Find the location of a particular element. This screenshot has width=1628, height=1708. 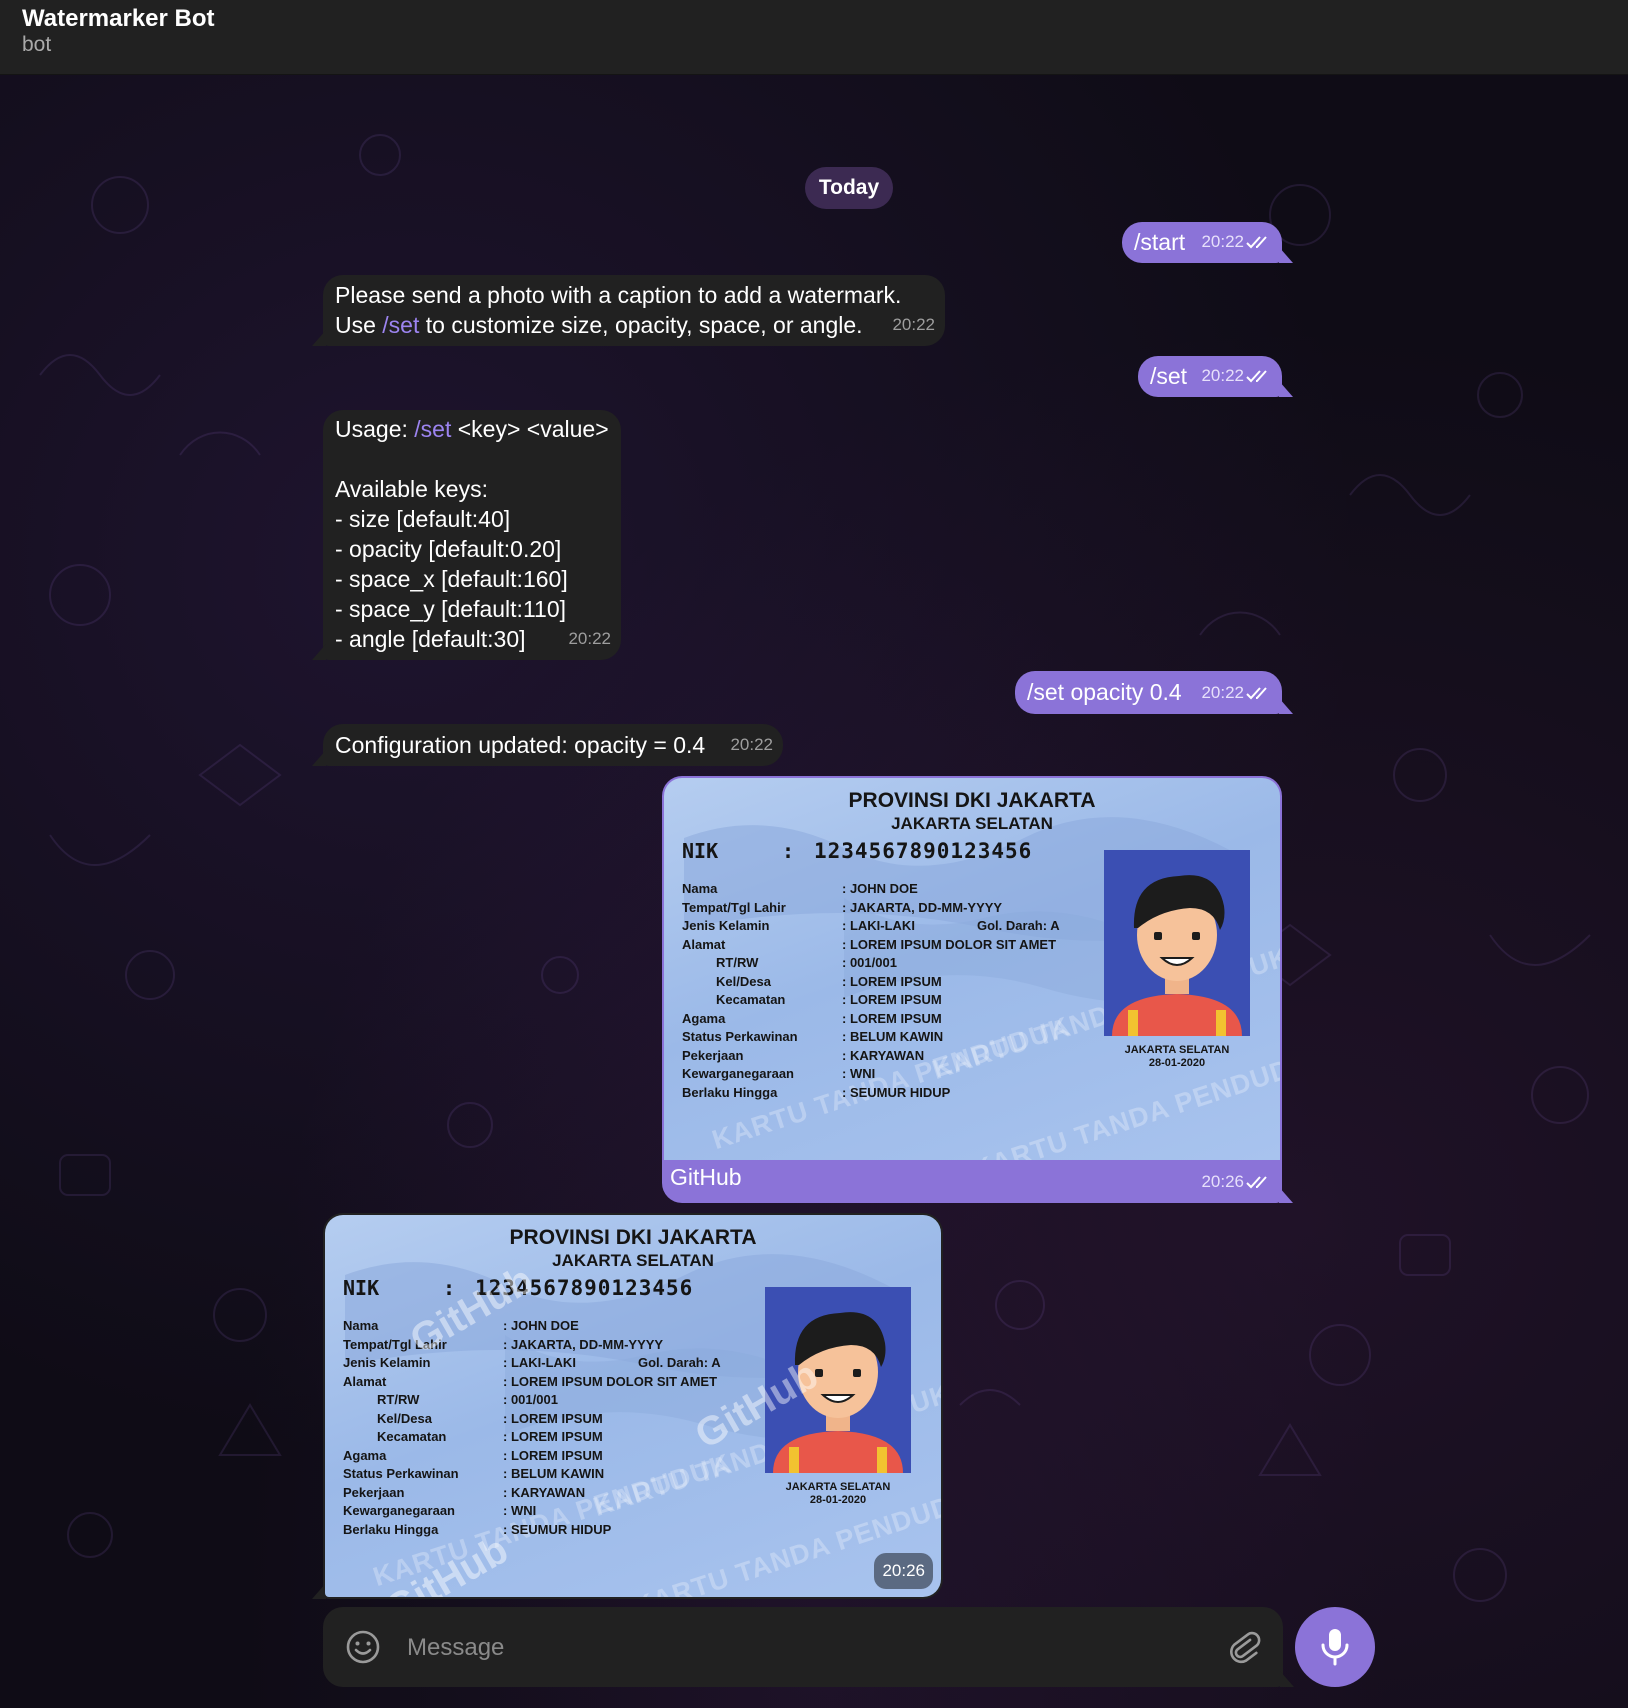

person-avatar-icon is located at coordinates (1177, 955).